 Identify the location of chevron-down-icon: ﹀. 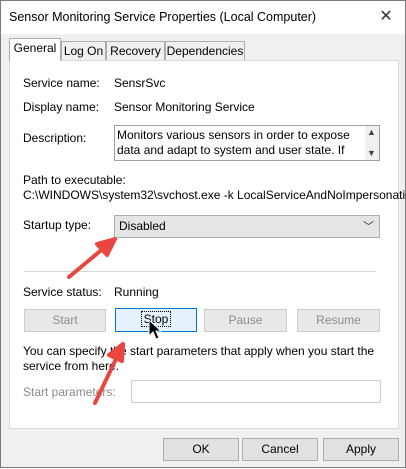
(368, 226).